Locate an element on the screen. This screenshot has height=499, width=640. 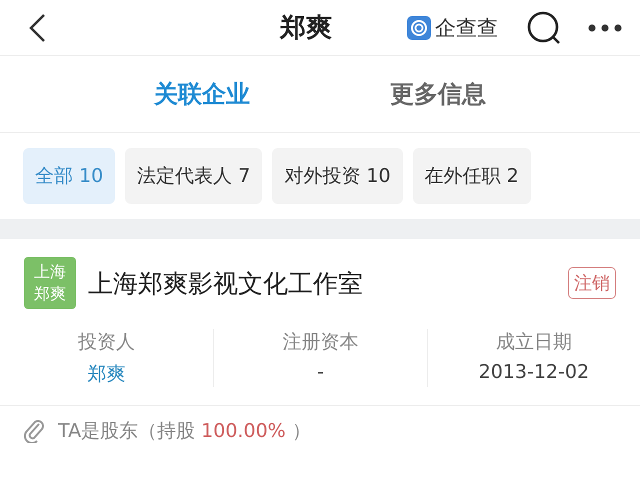
back-icon is located at coordinates (37, 27).